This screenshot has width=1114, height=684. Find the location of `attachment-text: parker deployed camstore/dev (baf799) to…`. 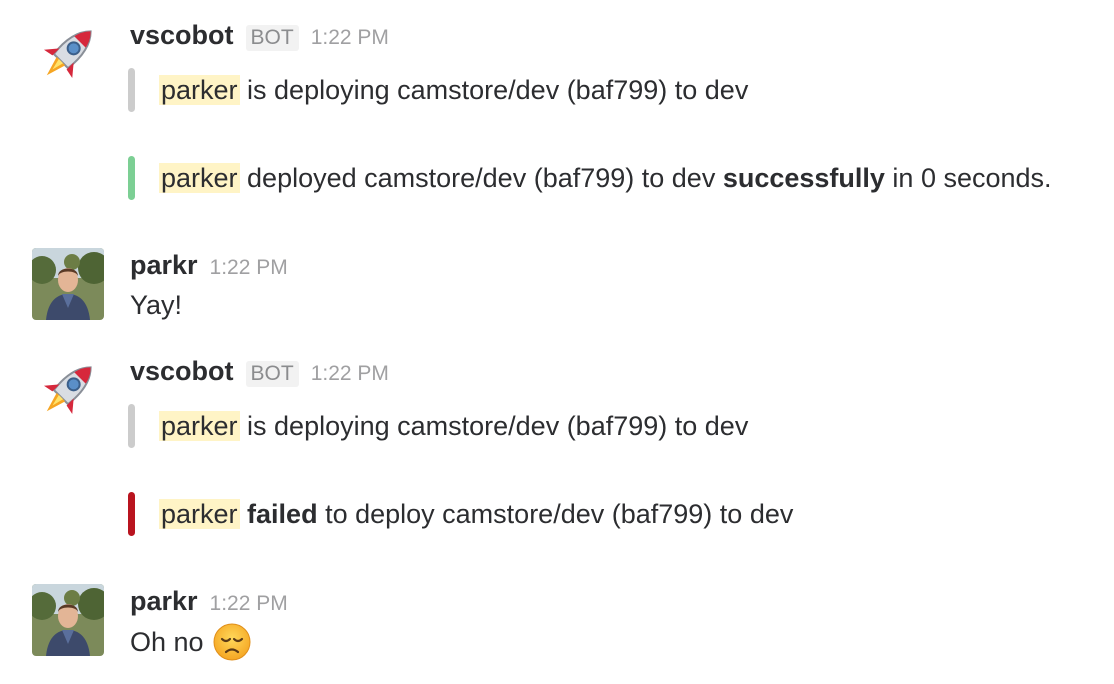

attachment-text: parker deployed camstore/dev (baf799) to… is located at coordinates (605, 178).